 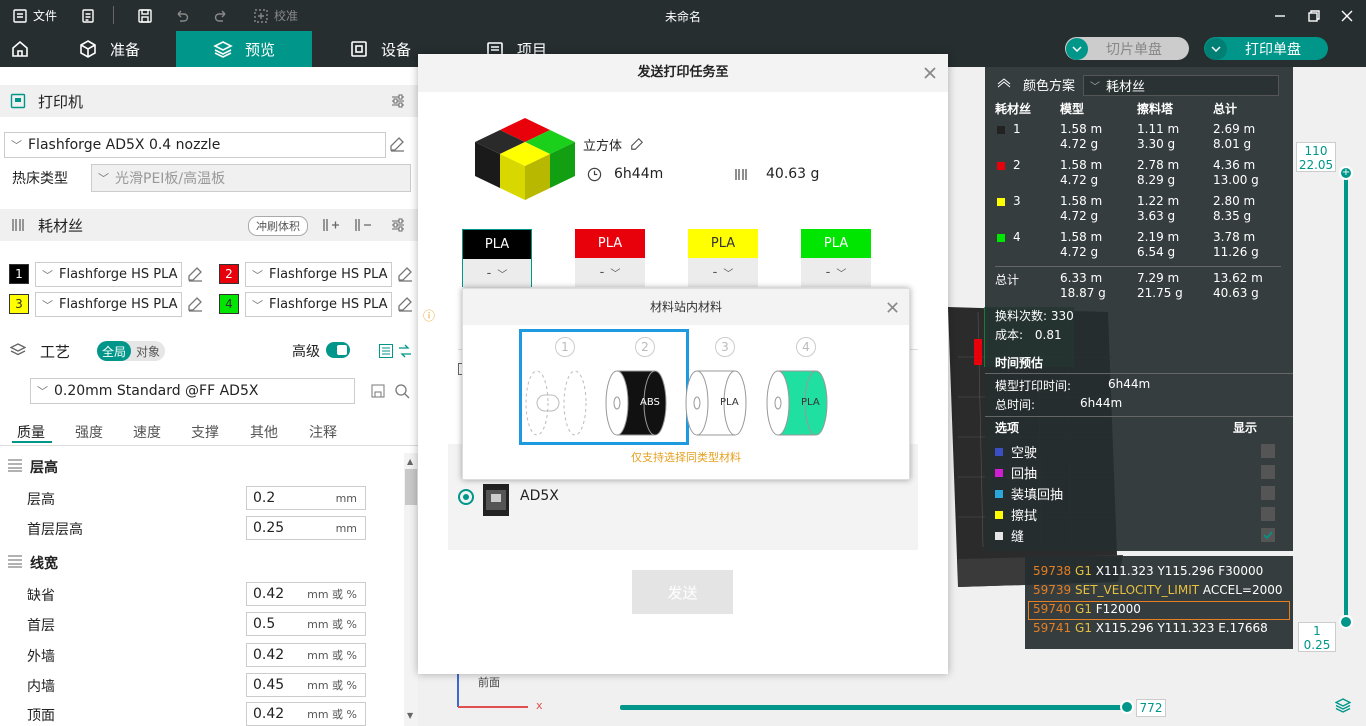 What do you see at coordinates (1280, 15) in the screenshot?
I see `minimize-button` at bounding box center [1280, 15].